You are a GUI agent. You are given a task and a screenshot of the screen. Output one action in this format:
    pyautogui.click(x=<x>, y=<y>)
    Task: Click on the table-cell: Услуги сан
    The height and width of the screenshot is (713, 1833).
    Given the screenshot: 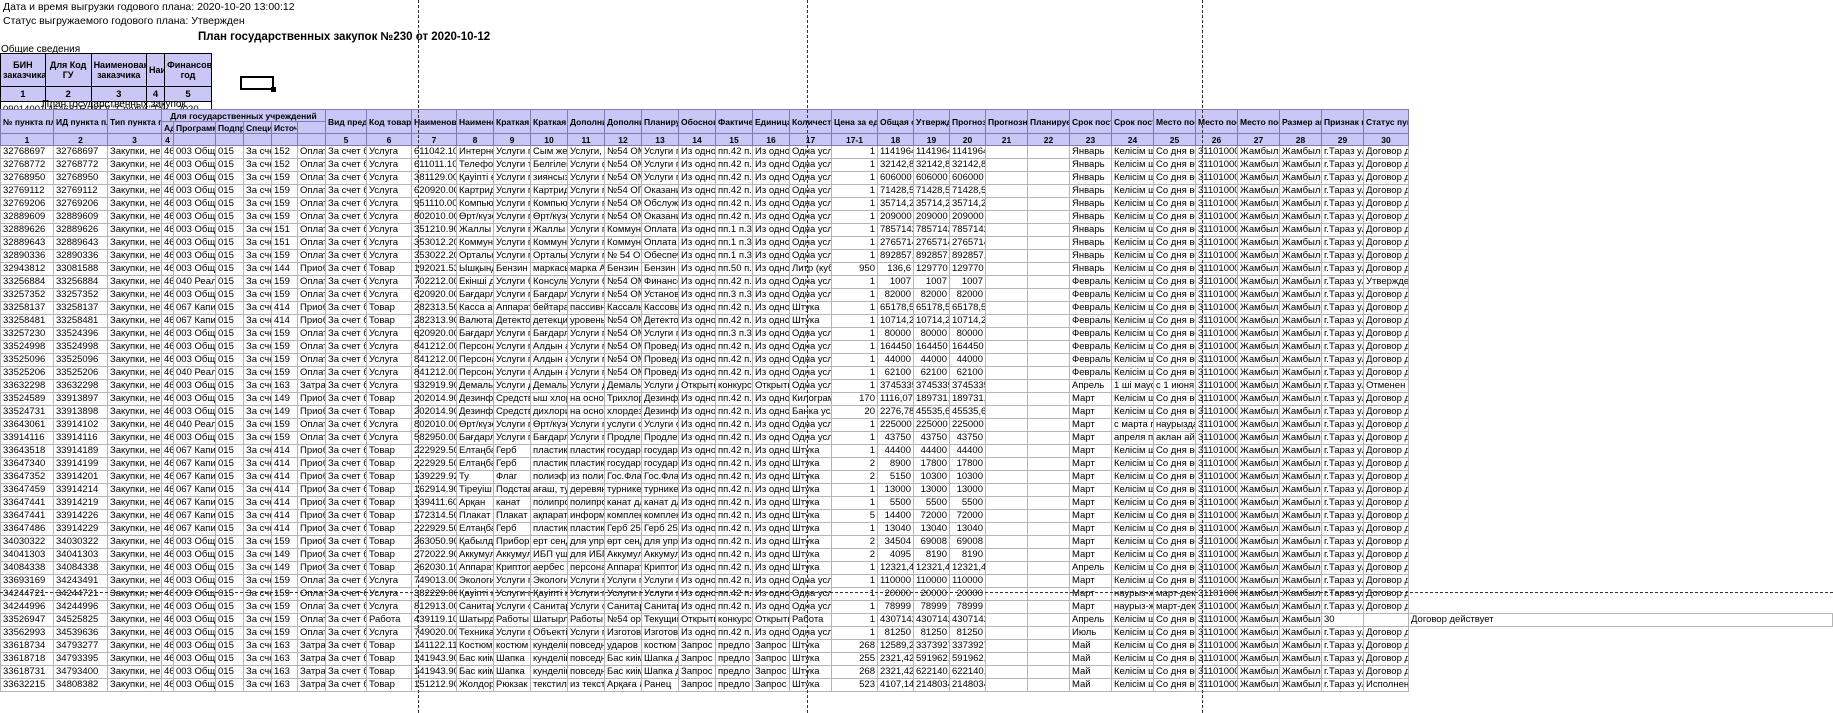 What is the action you would take?
    pyautogui.click(x=586, y=607)
    